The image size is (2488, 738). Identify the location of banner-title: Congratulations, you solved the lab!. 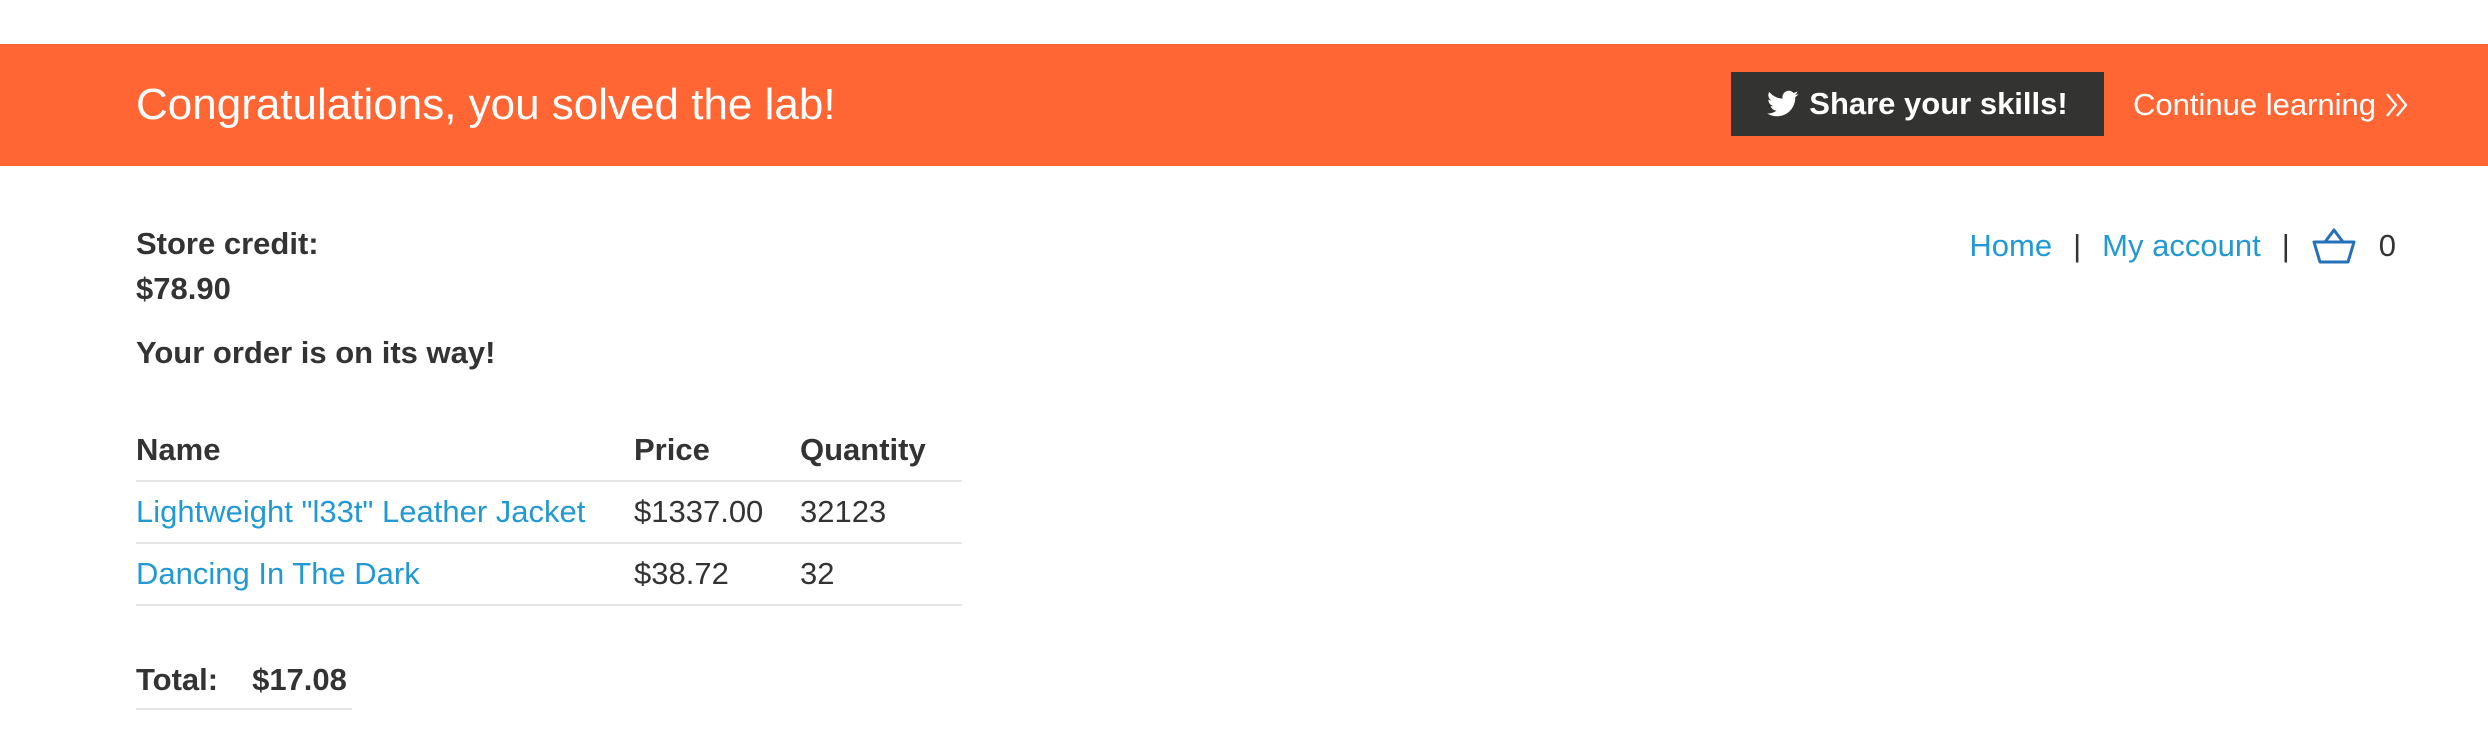
(486, 104).